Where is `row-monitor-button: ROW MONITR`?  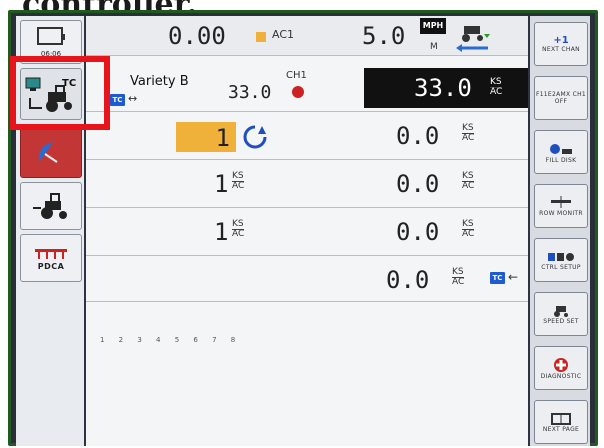 row-monitor-button: ROW MONITR is located at coordinates (561, 206).